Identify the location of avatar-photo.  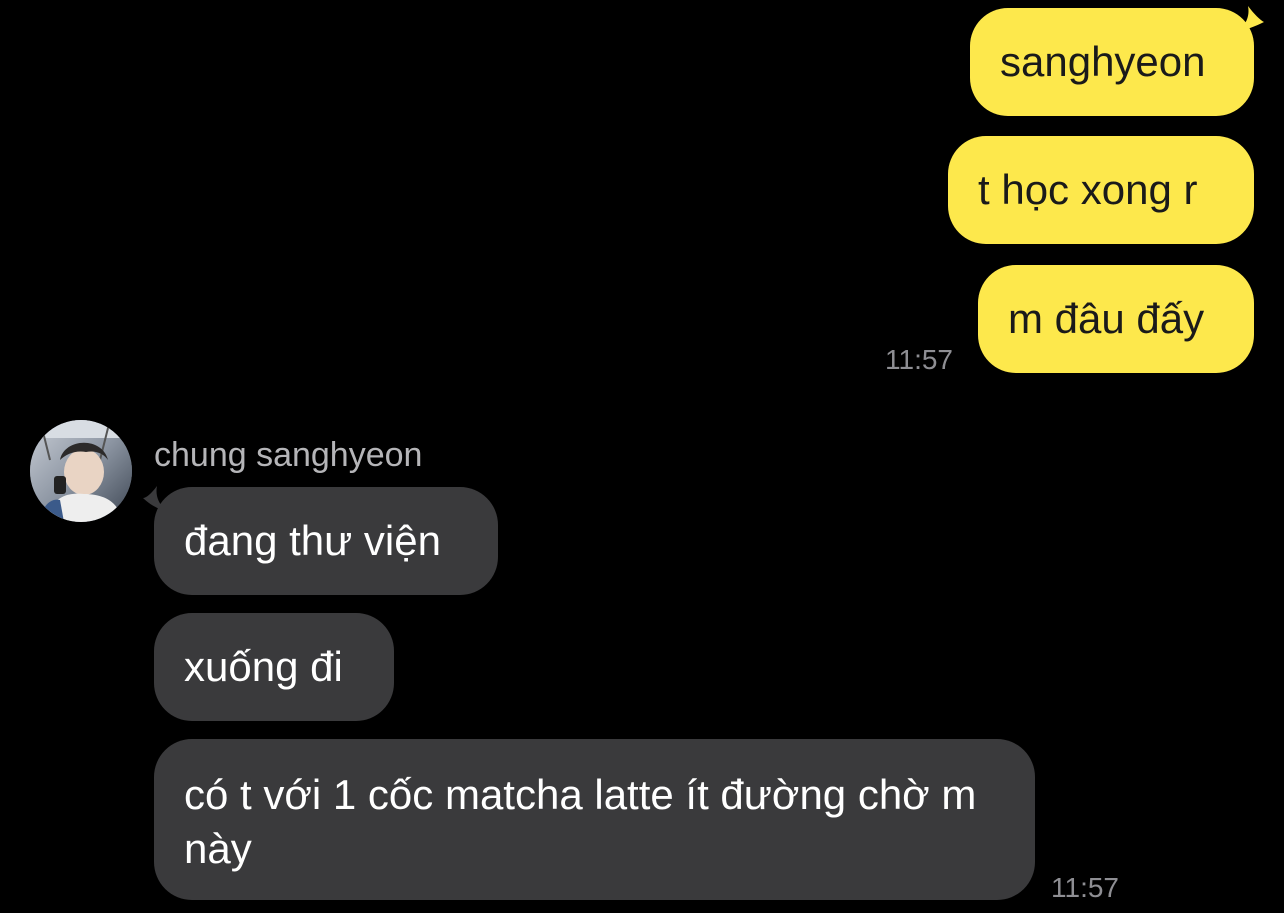
(81, 471).